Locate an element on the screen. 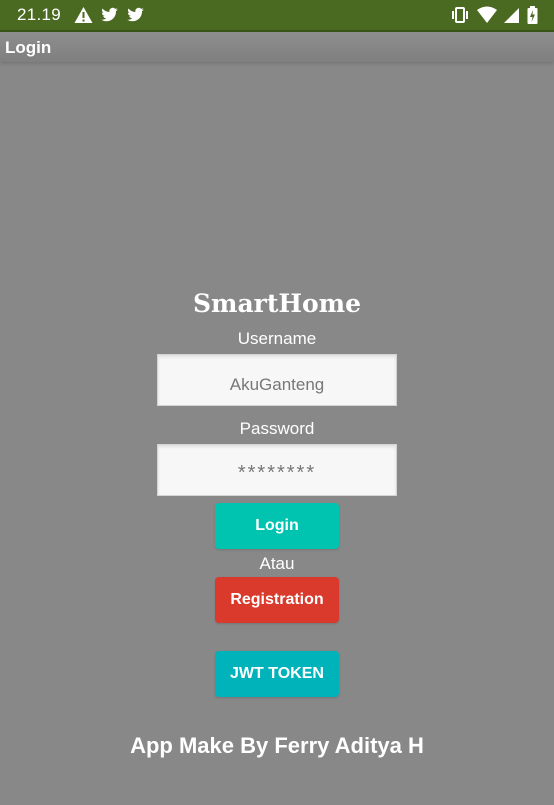  status-time: 21.19 is located at coordinates (39, 14).